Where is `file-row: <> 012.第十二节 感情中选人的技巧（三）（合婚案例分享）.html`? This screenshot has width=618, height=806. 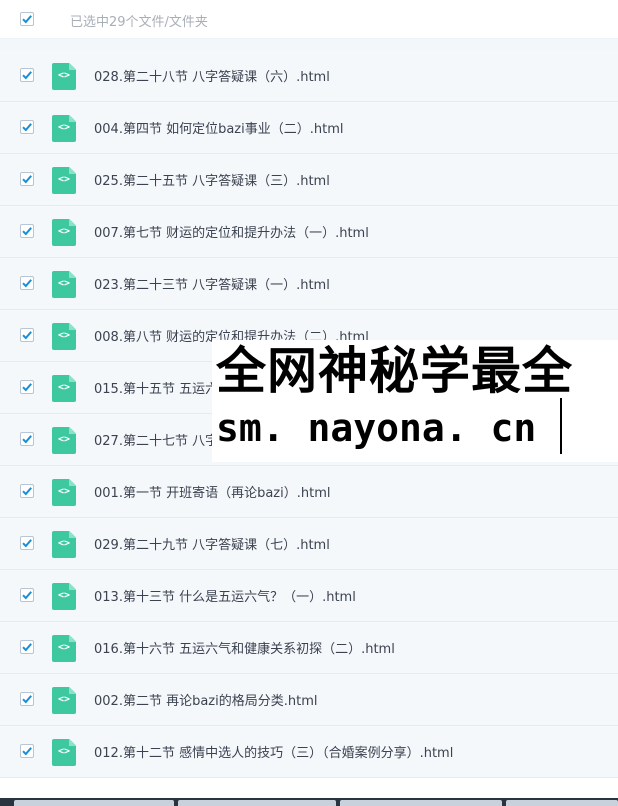 file-row: <> 012.第十二节 感情中选人的技巧（三）（合婚案例分享）.html is located at coordinates (309, 752).